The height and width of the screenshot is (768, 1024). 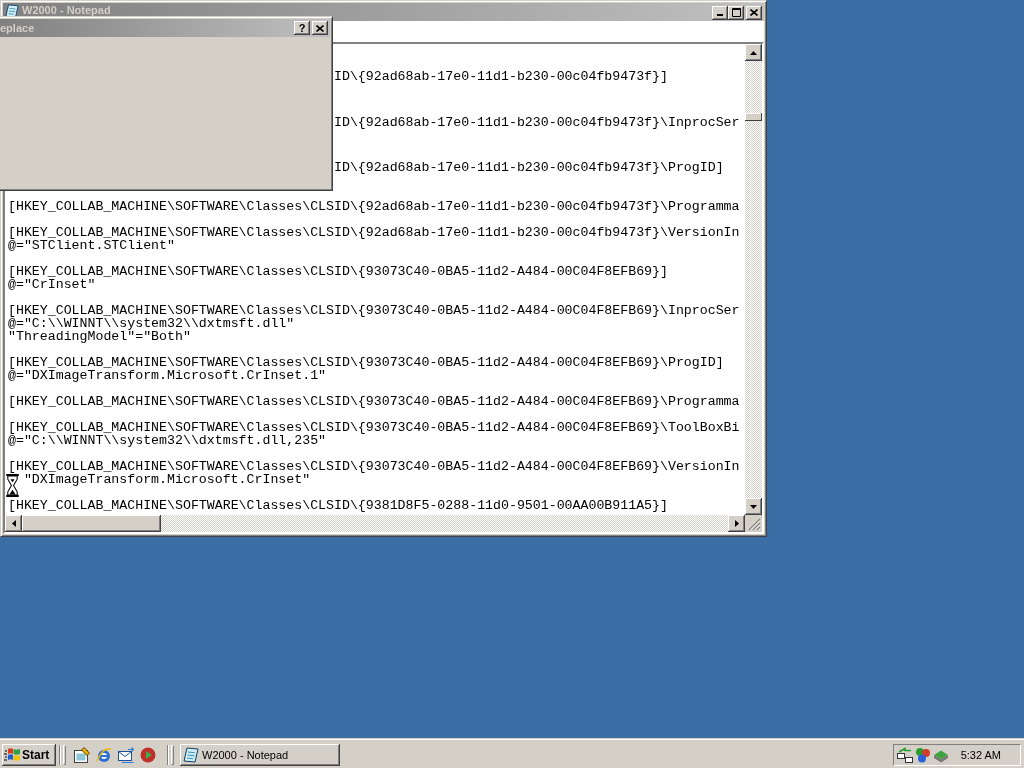 What do you see at coordinates (167, 479) in the screenshot?
I see `text-line: "DXImageTransform.Microsoft.CrInset"` at bounding box center [167, 479].